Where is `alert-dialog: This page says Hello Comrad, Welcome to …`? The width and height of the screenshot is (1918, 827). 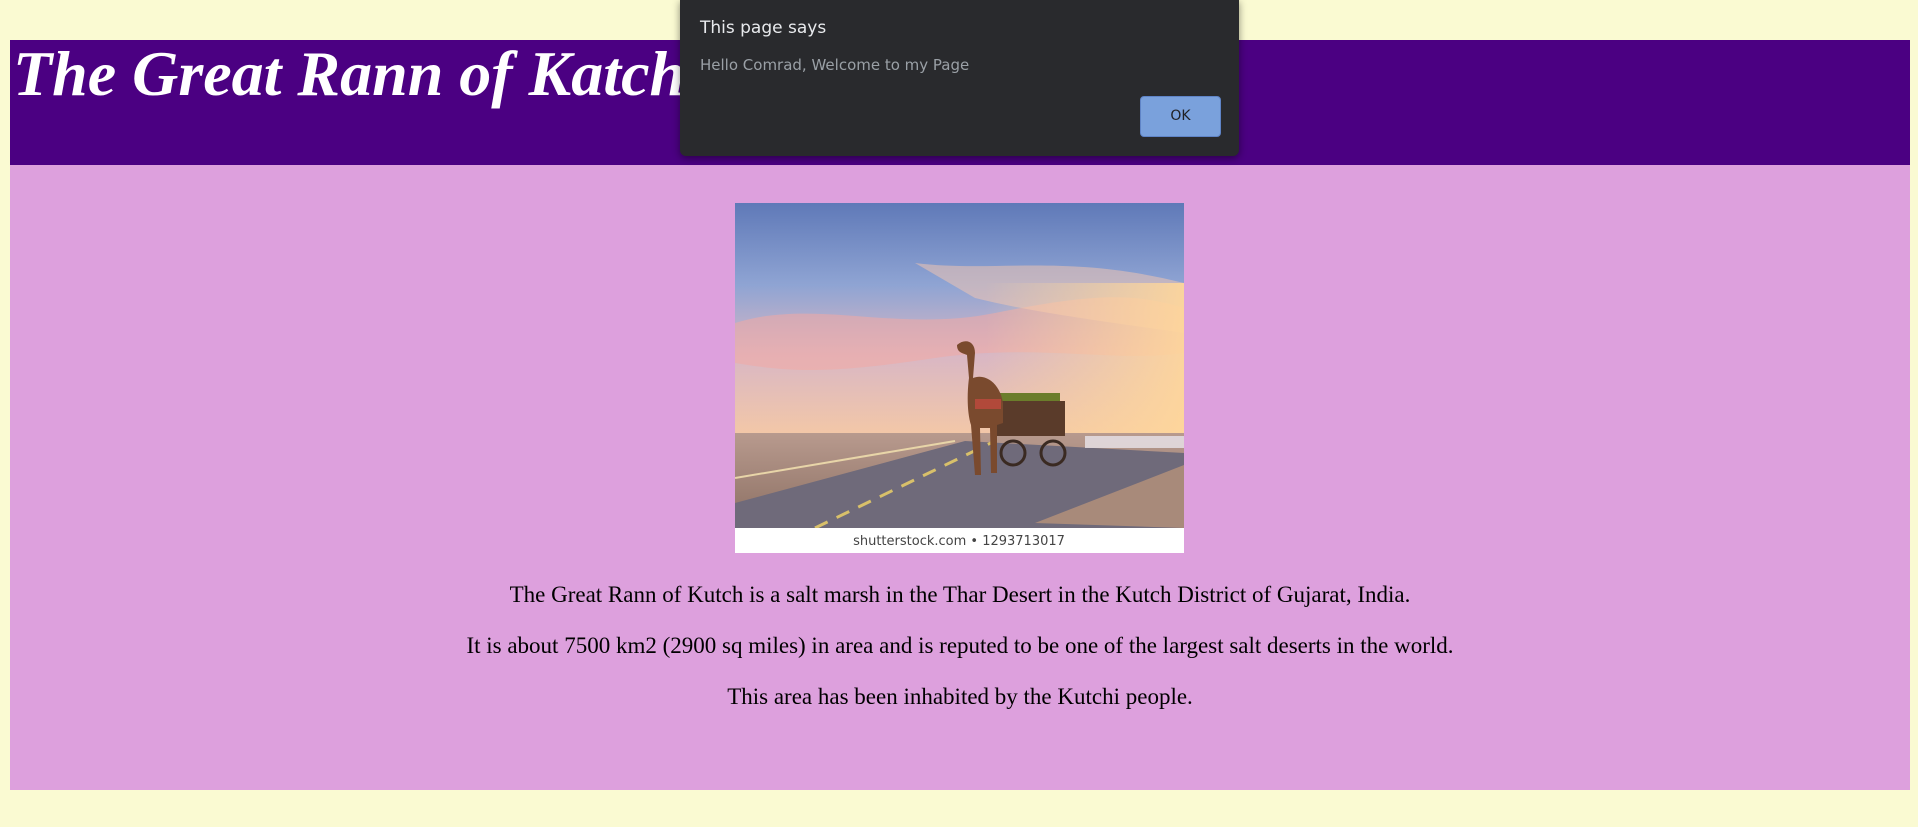 alert-dialog: This page says Hello Comrad, Welcome to … is located at coordinates (959, 78).